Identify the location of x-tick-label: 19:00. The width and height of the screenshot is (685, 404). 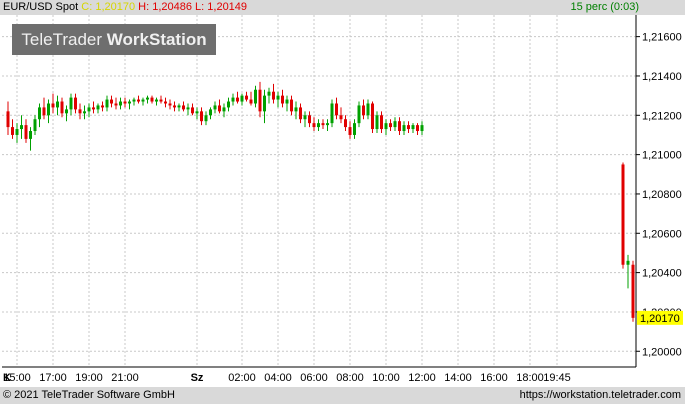
(89, 378).